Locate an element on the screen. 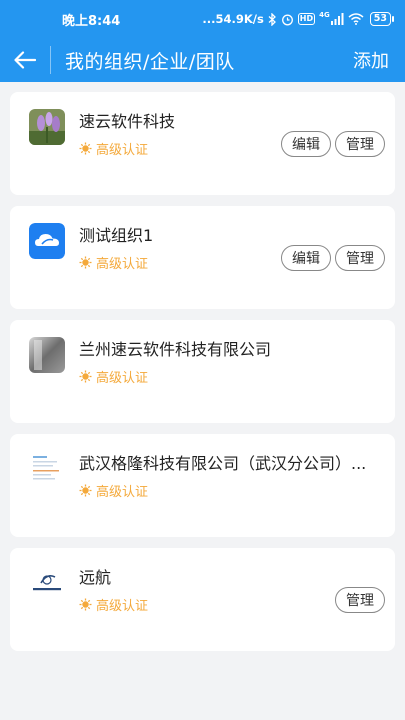 The width and height of the screenshot is (405, 720). org-name: 速云软件科技 is located at coordinates (127, 121).